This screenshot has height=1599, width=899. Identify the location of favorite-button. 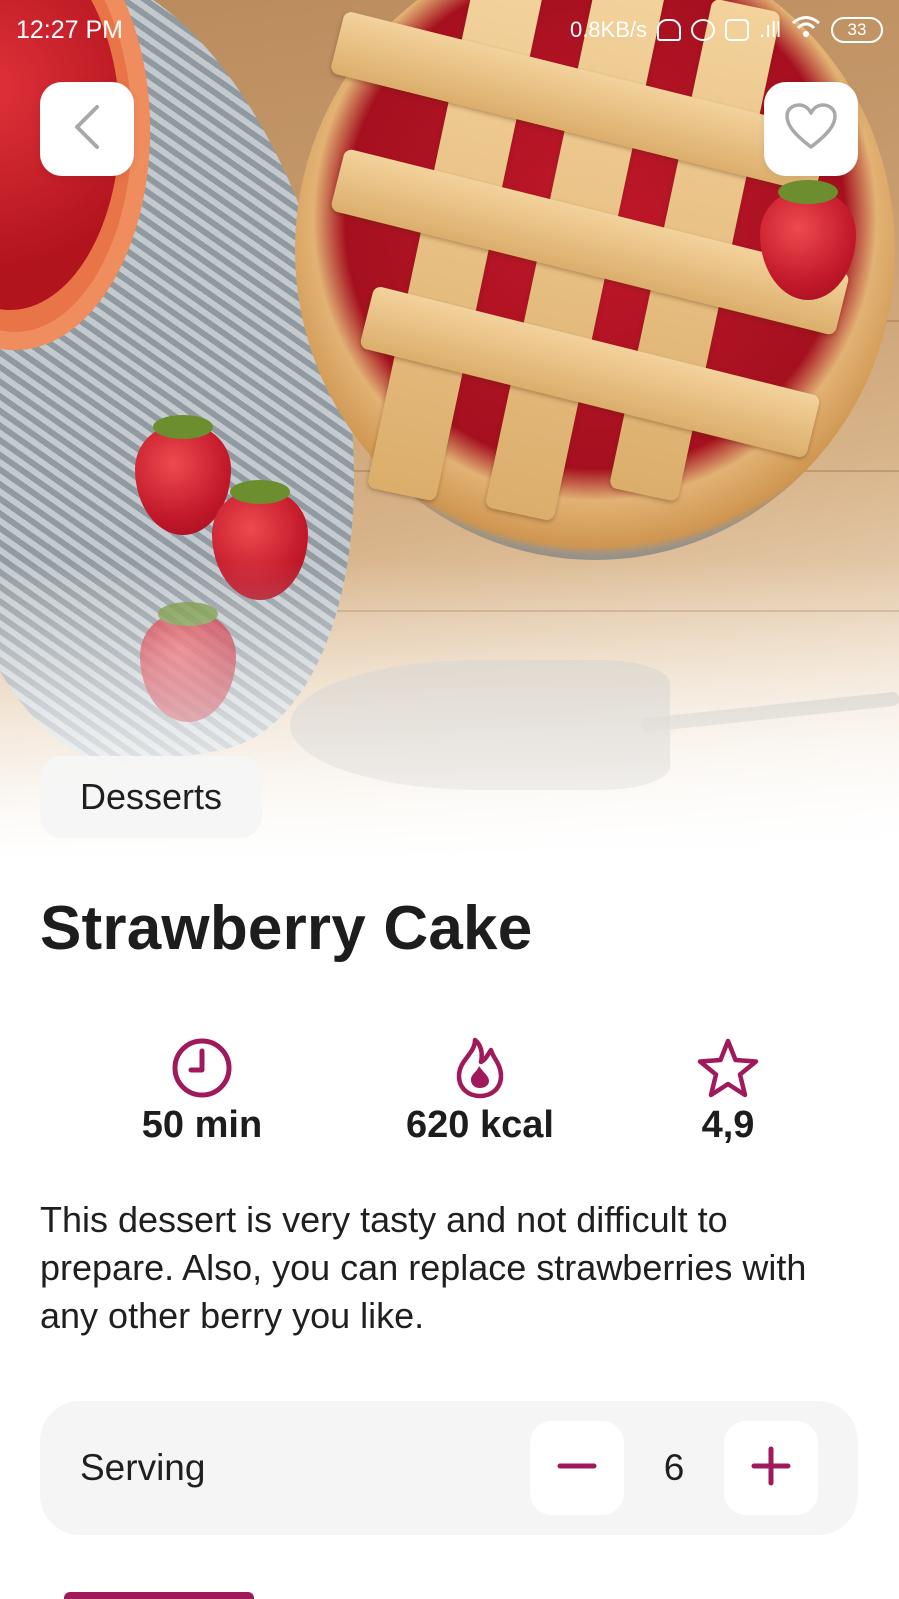
(811, 129).